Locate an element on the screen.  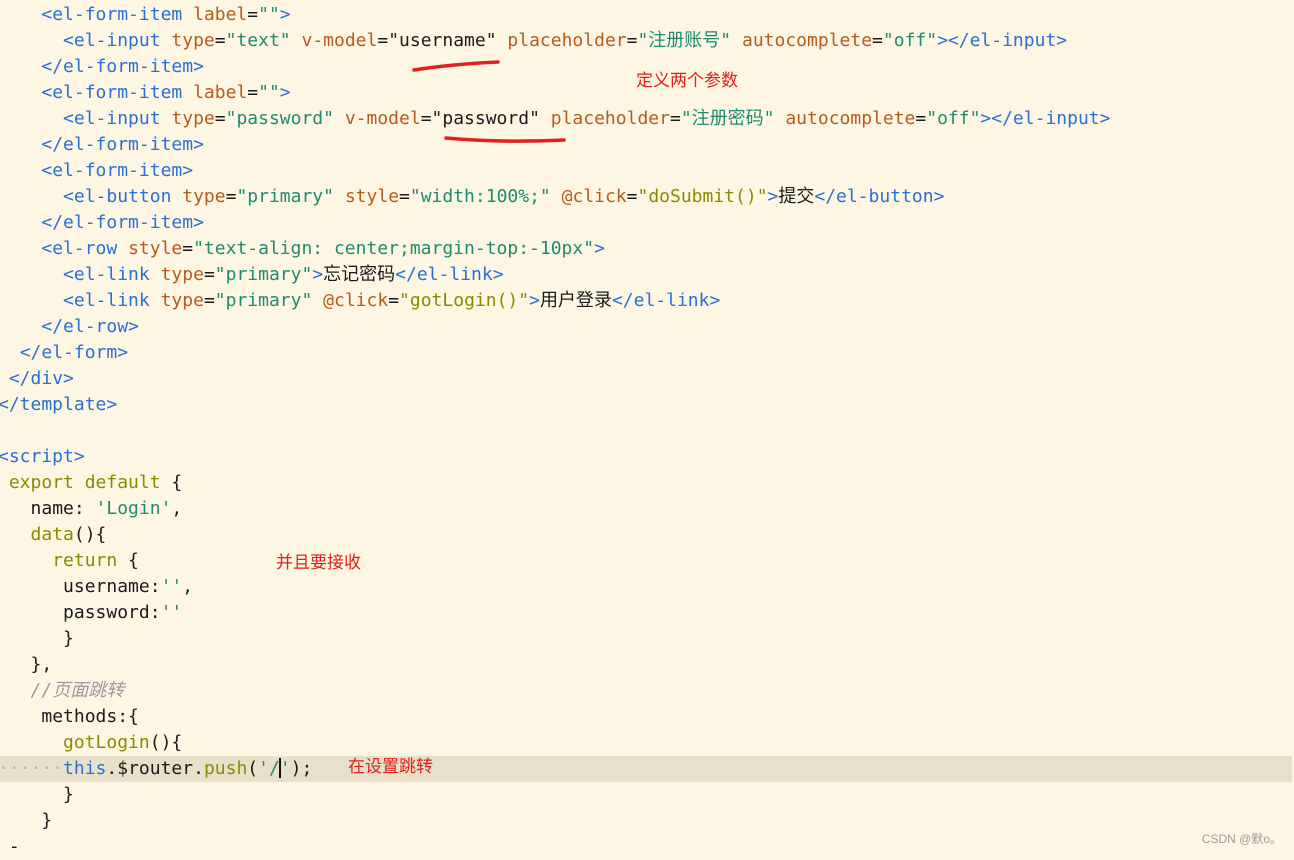
code-line: <el-form-item> is located at coordinates (646, 171).